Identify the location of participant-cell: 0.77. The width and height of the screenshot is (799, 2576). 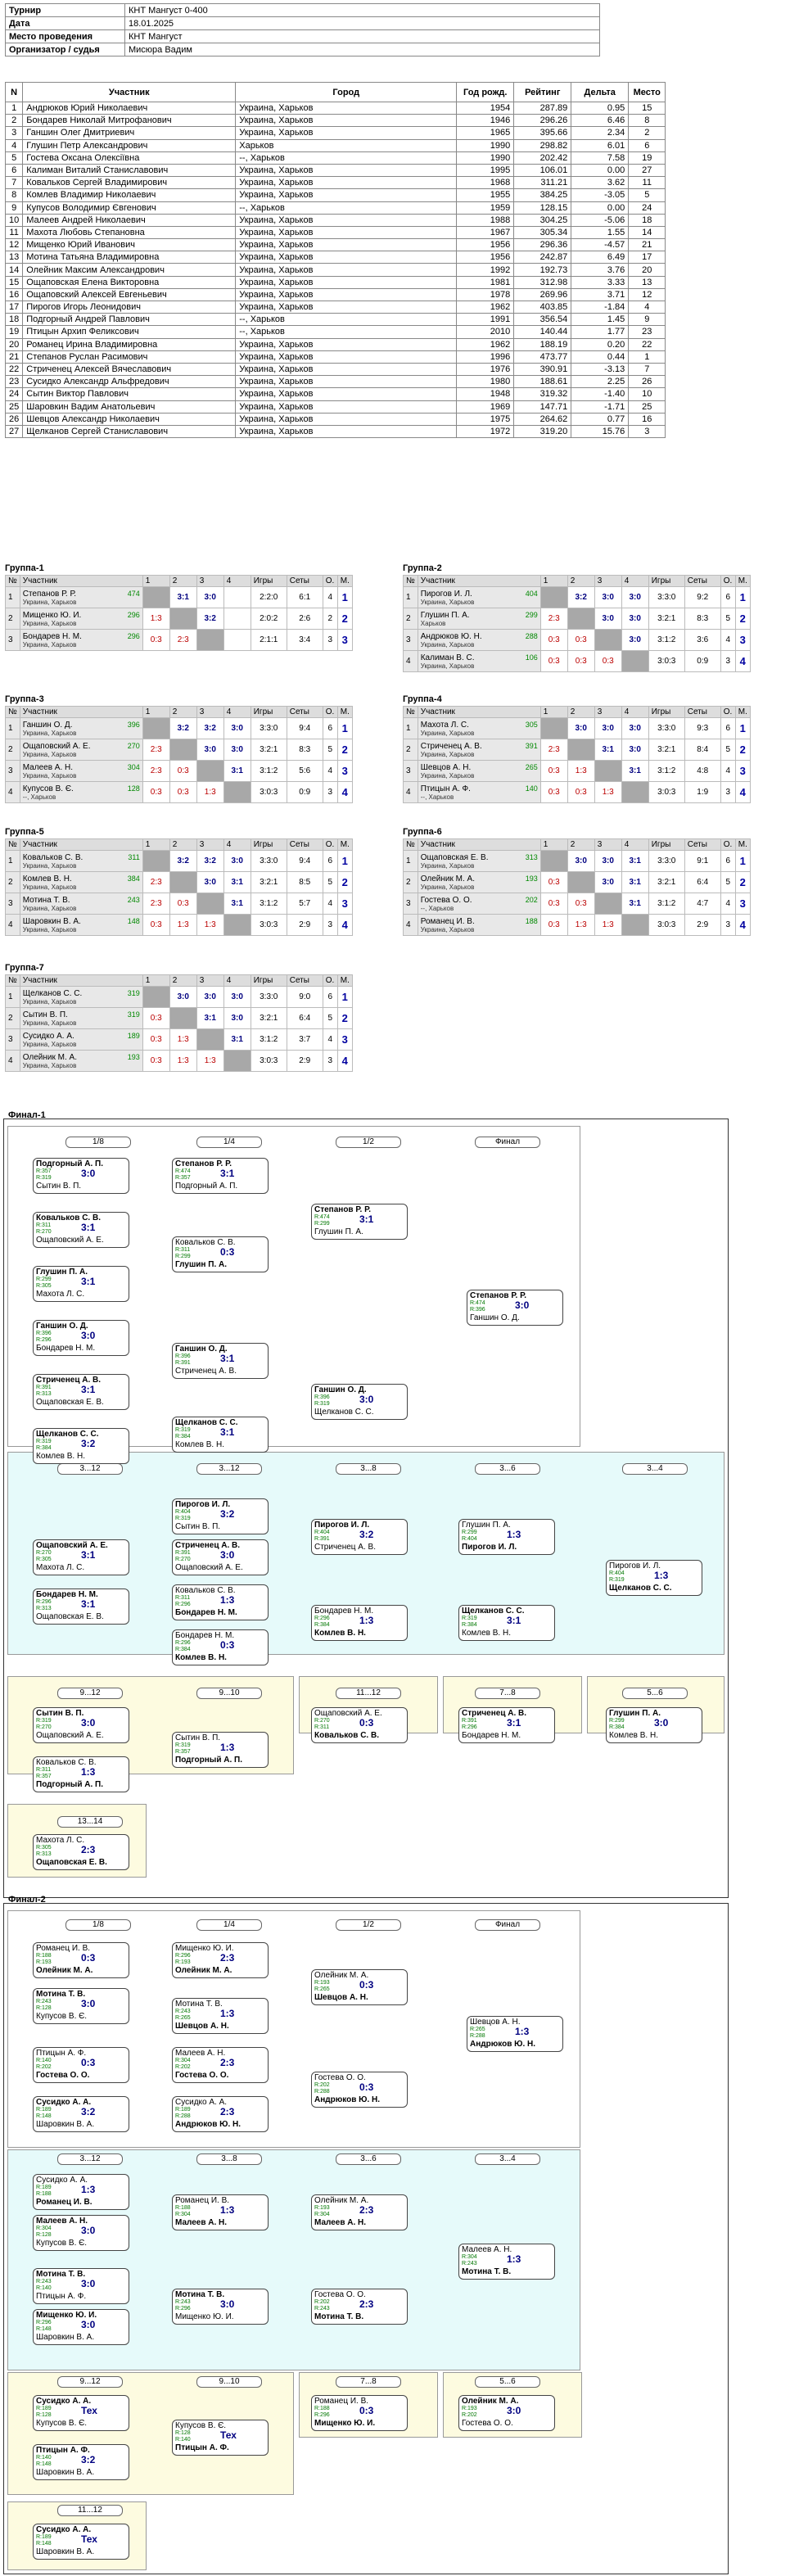
(600, 419).